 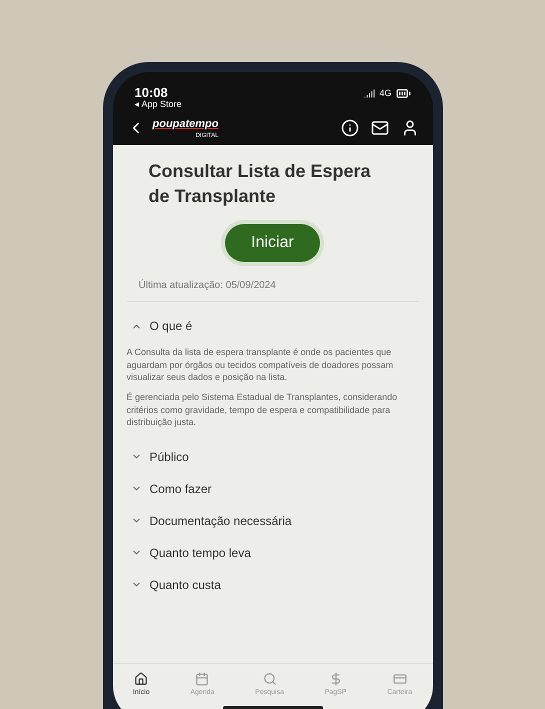 I want to click on home-icon, so click(x=141, y=679).